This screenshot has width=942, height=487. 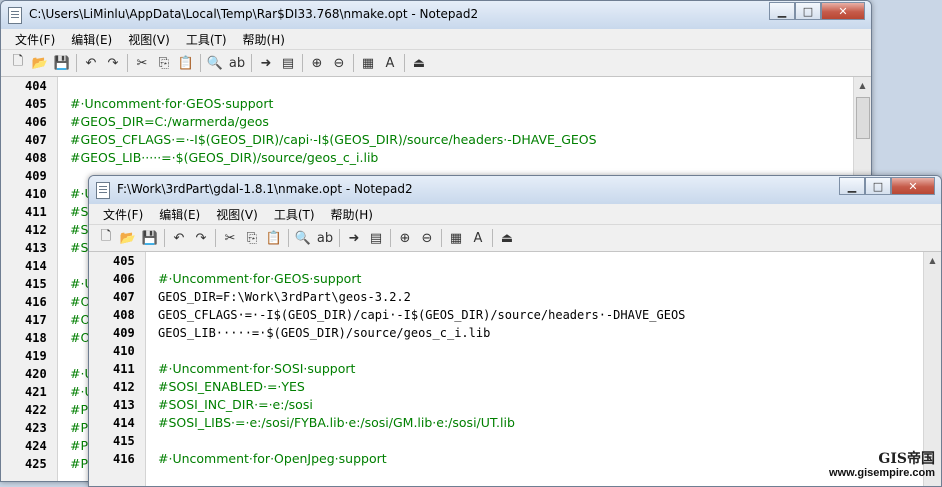 What do you see at coordinates (124, 261) in the screenshot?
I see `line-number: 405` at bounding box center [124, 261].